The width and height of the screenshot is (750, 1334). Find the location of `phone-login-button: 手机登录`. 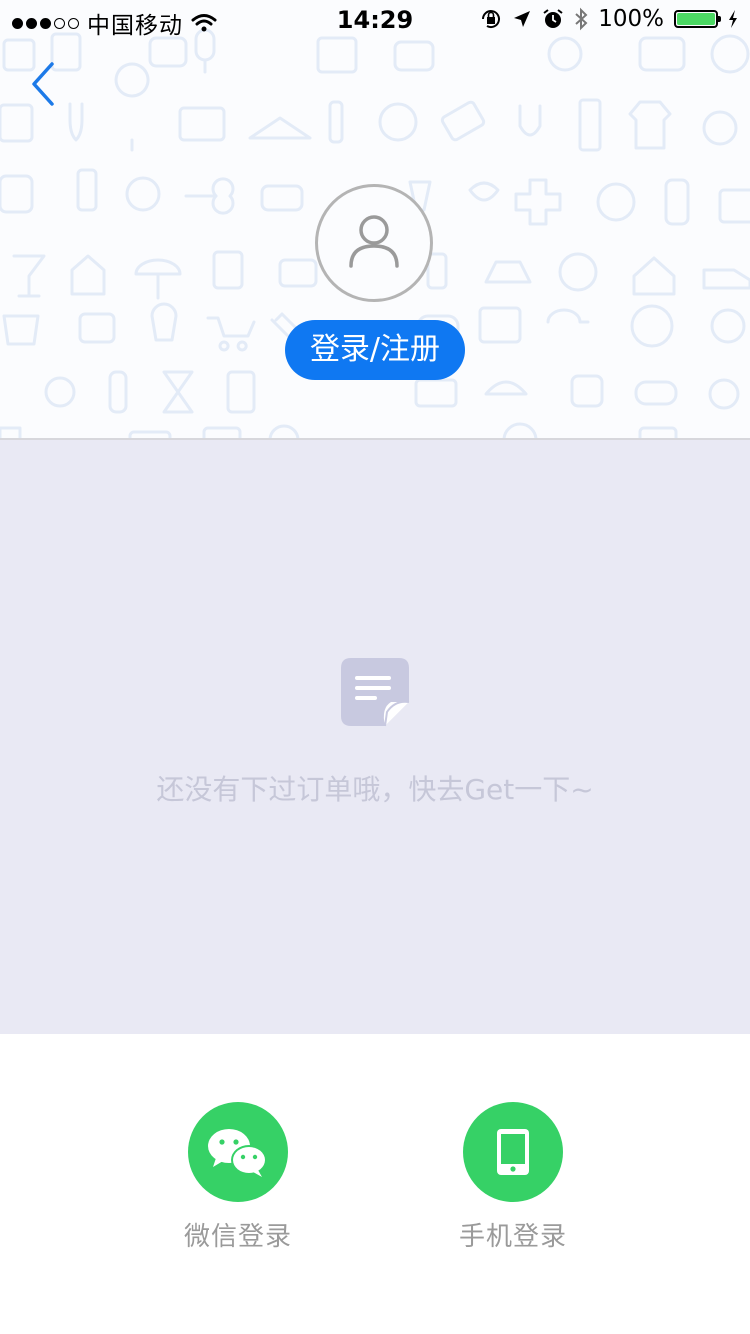

phone-login-button: 手机登录 is located at coordinates (513, 1177).